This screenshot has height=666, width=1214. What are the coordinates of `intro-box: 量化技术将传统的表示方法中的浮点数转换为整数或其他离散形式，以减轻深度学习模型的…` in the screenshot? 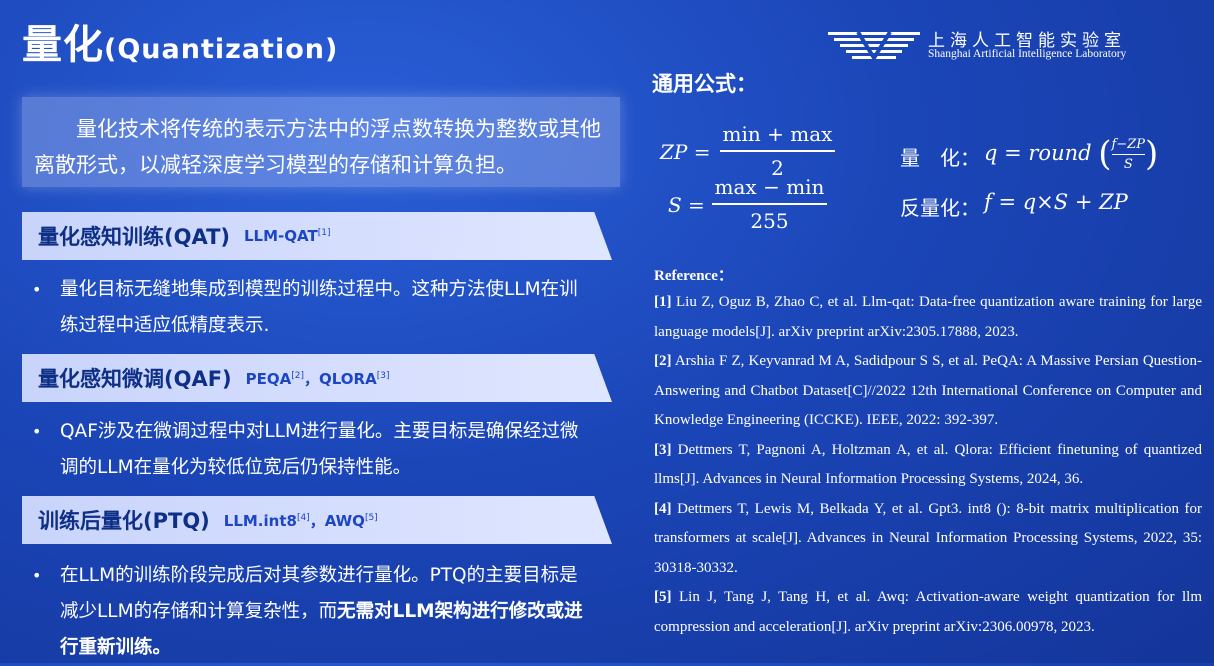 It's located at (321, 142).